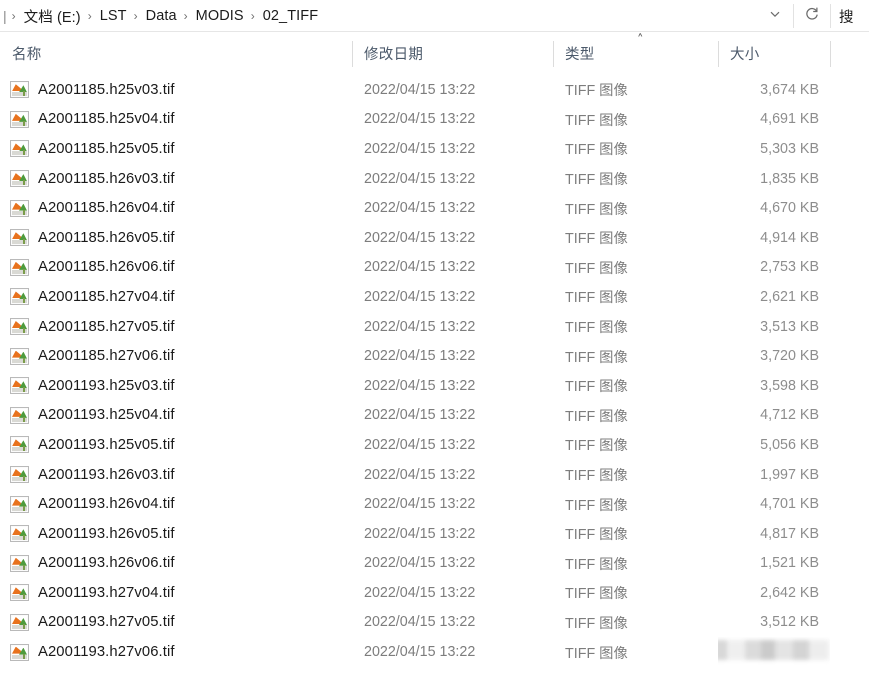  Describe the element at coordinates (745, 55) in the screenshot. I see `column-header-size-label: 大小` at that location.